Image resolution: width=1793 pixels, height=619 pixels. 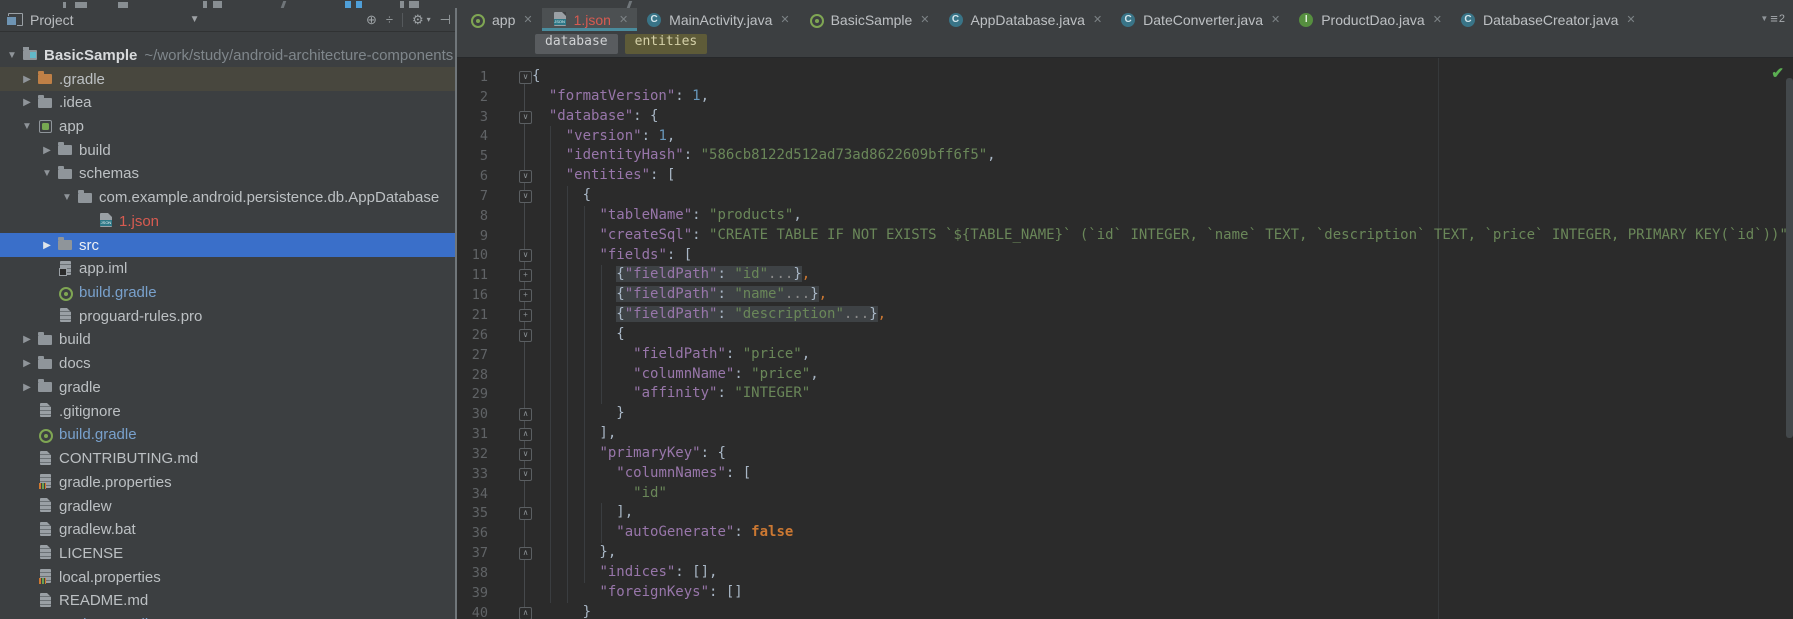 I want to click on line-number: 33, so click(x=479, y=473).